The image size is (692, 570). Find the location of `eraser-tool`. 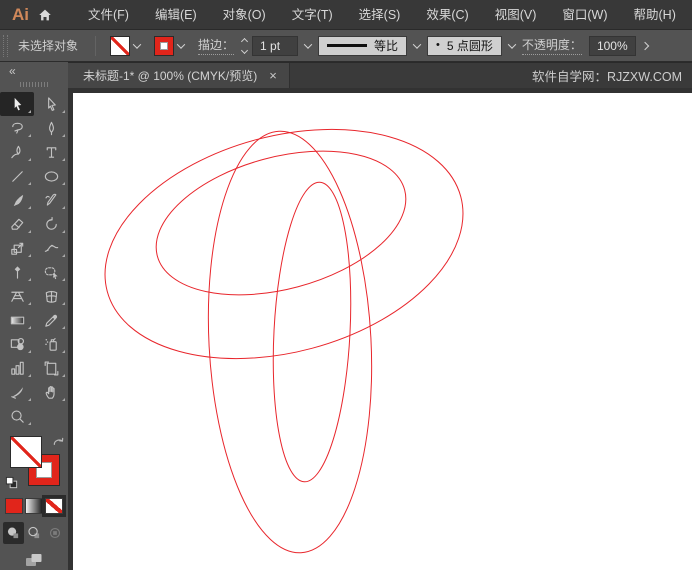

eraser-tool is located at coordinates (17, 224).